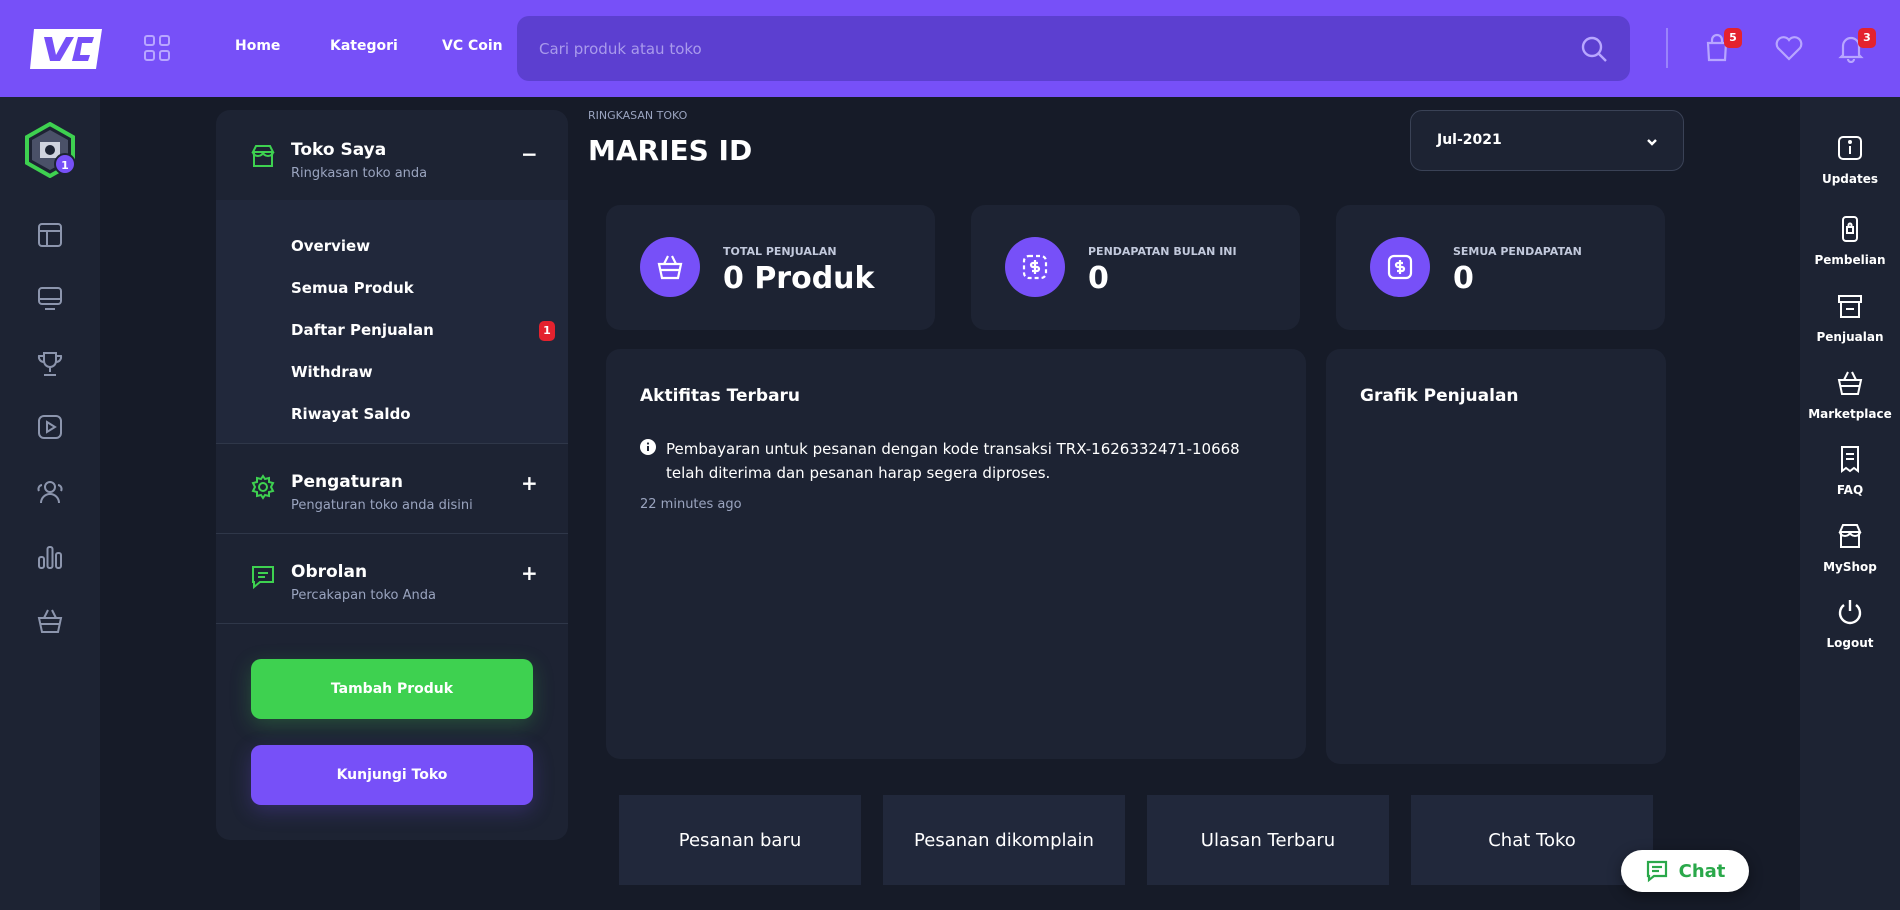 This screenshot has height=910, width=1900. What do you see at coordinates (1547, 140) in the screenshot?
I see `month-select: Jul-2021` at bounding box center [1547, 140].